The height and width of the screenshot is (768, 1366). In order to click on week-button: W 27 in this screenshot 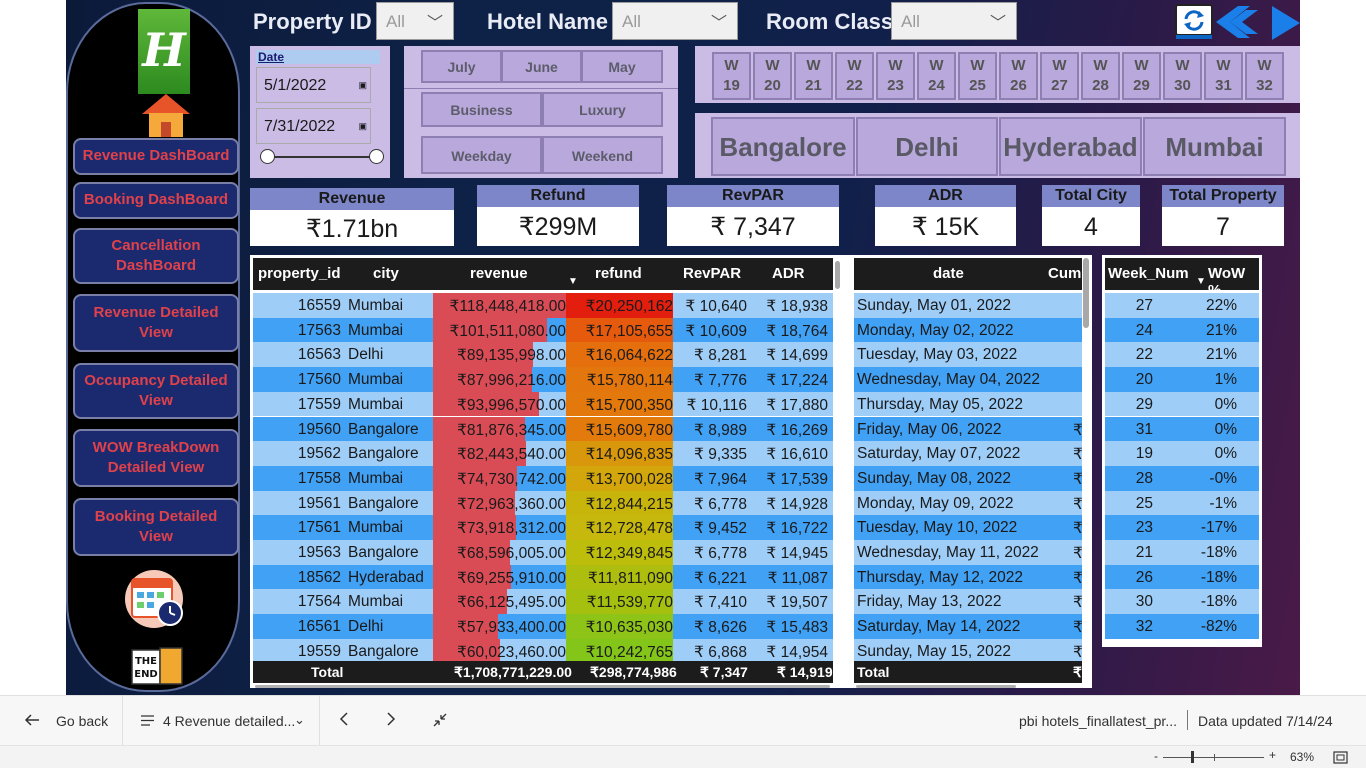, I will do `click(1059, 76)`.